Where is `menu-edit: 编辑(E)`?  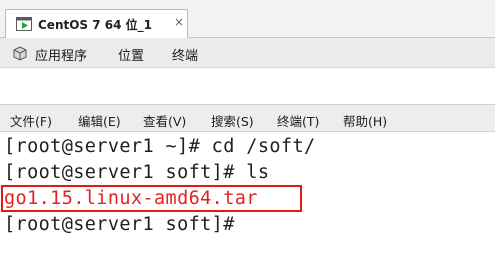 menu-edit: 编辑(E) is located at coordinates (99, 120).